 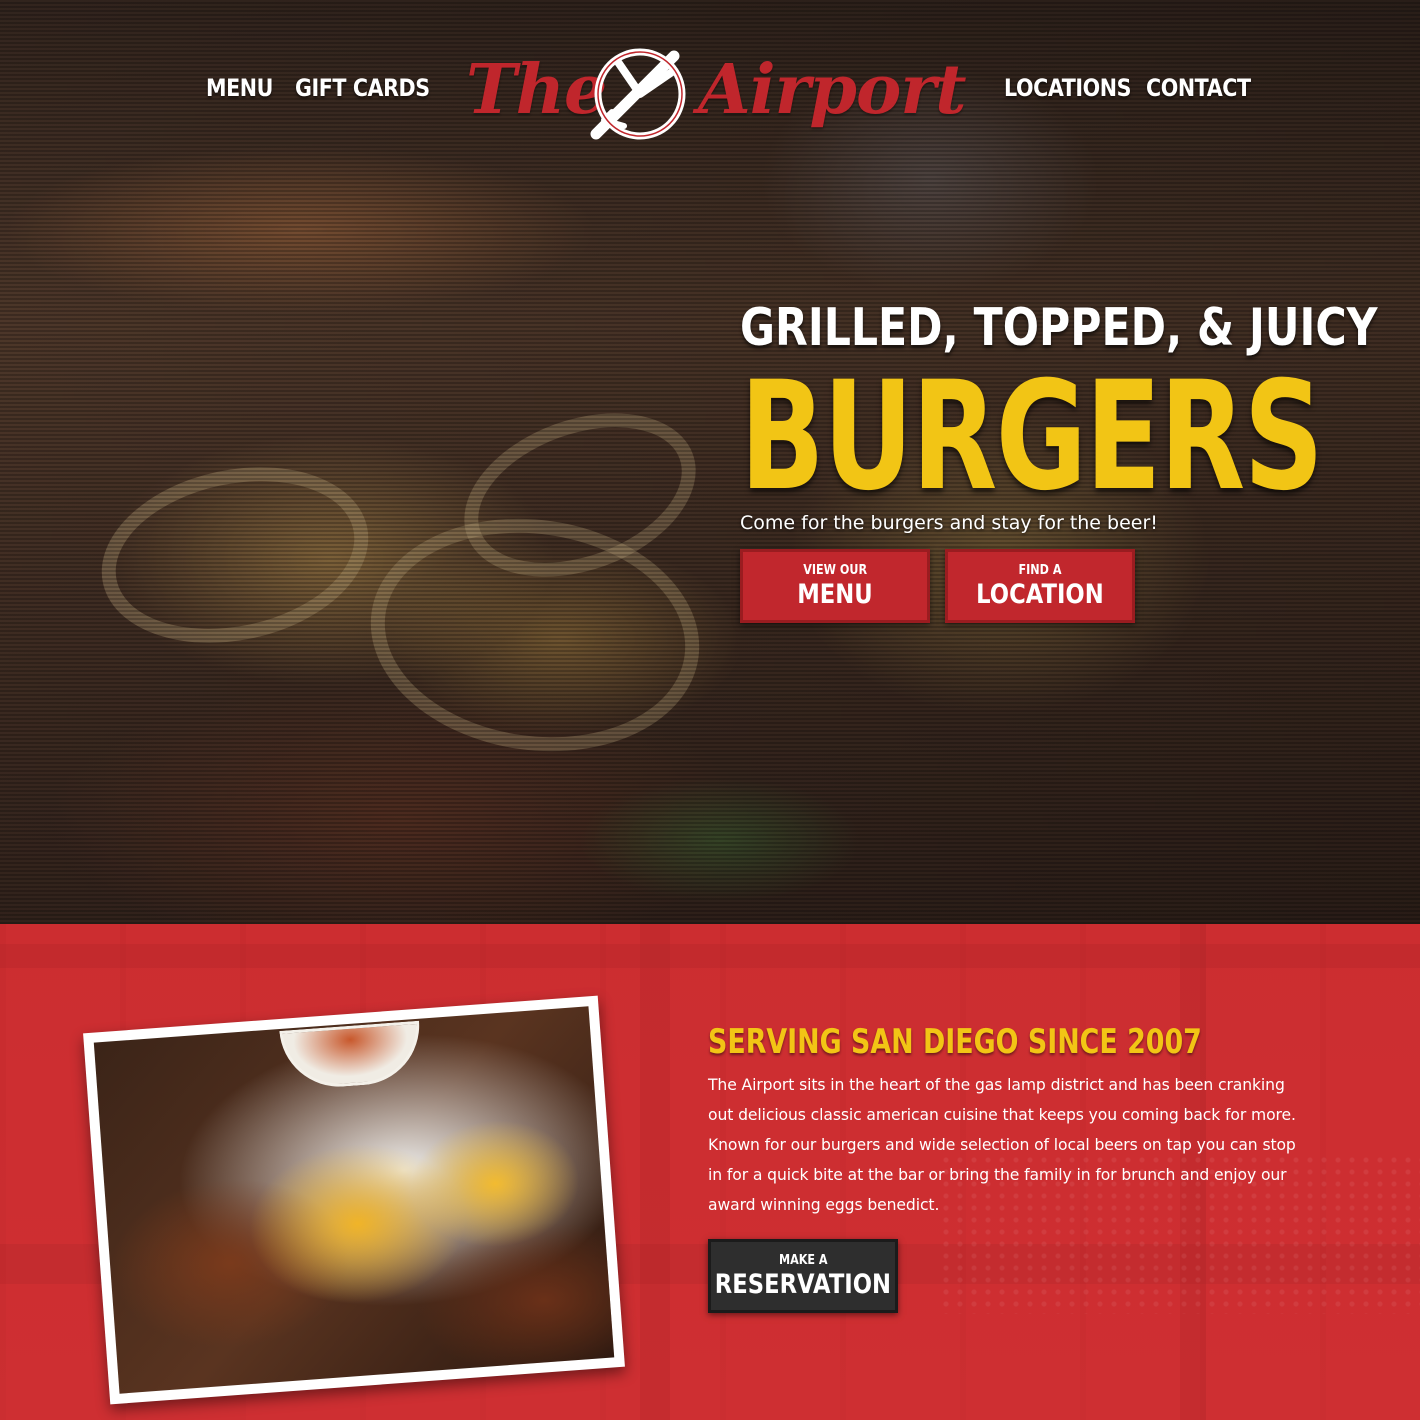 I want to click on airplane-icon, so click(x=638, y=94).